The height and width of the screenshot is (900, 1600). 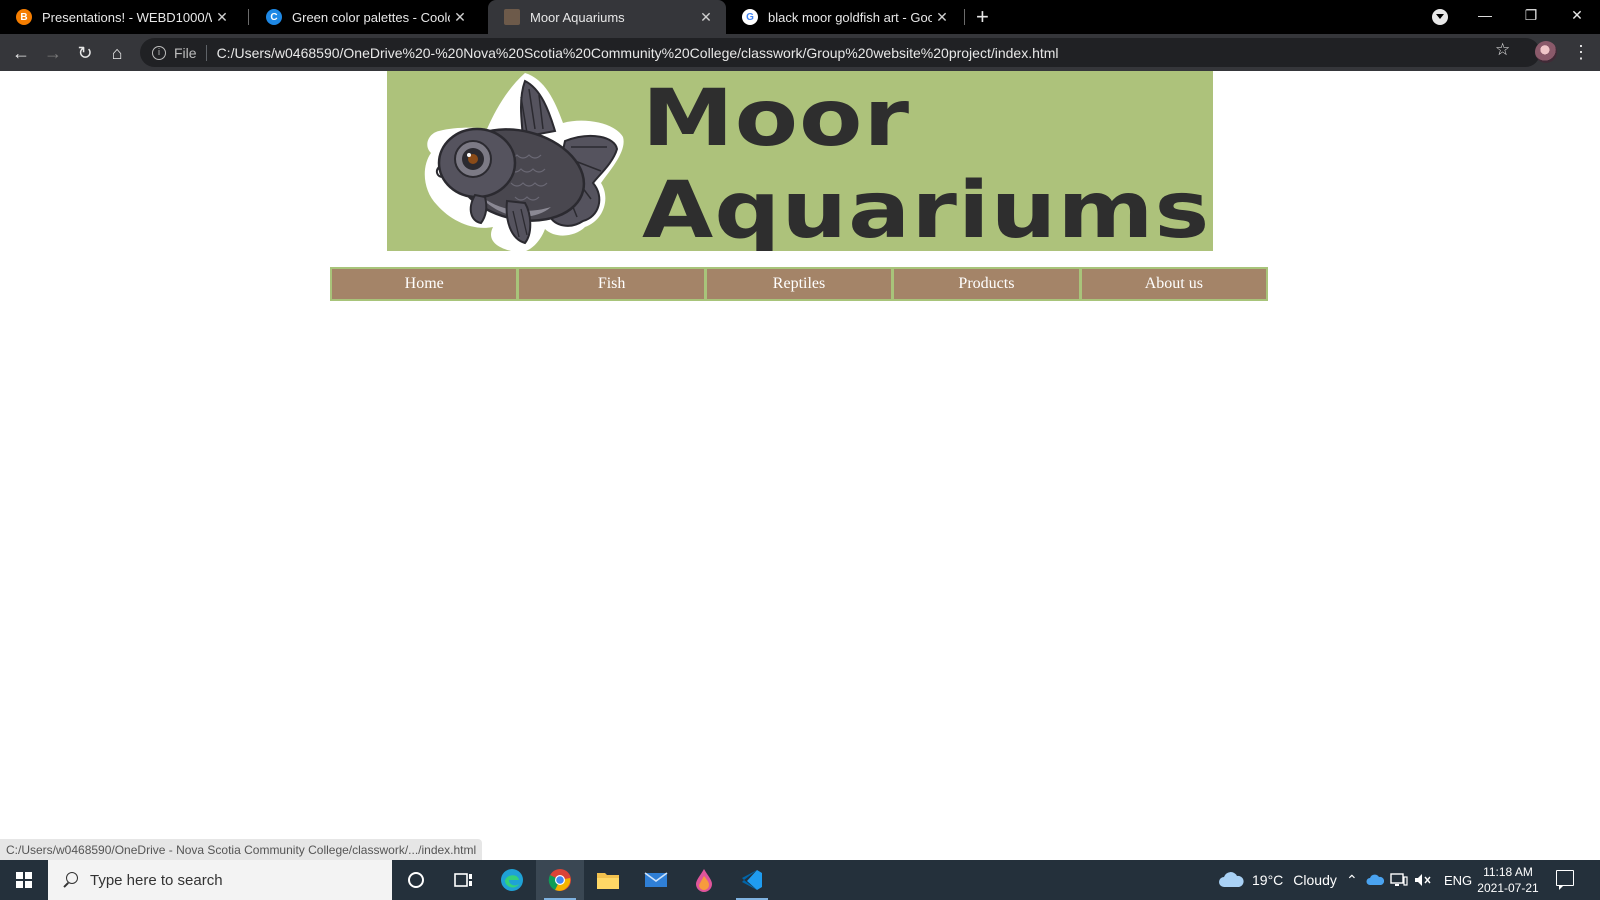 What do you see at coordinates (424, 284) in the screenshot?
I see `nav-home: Home` at bounding box center [424, 284].